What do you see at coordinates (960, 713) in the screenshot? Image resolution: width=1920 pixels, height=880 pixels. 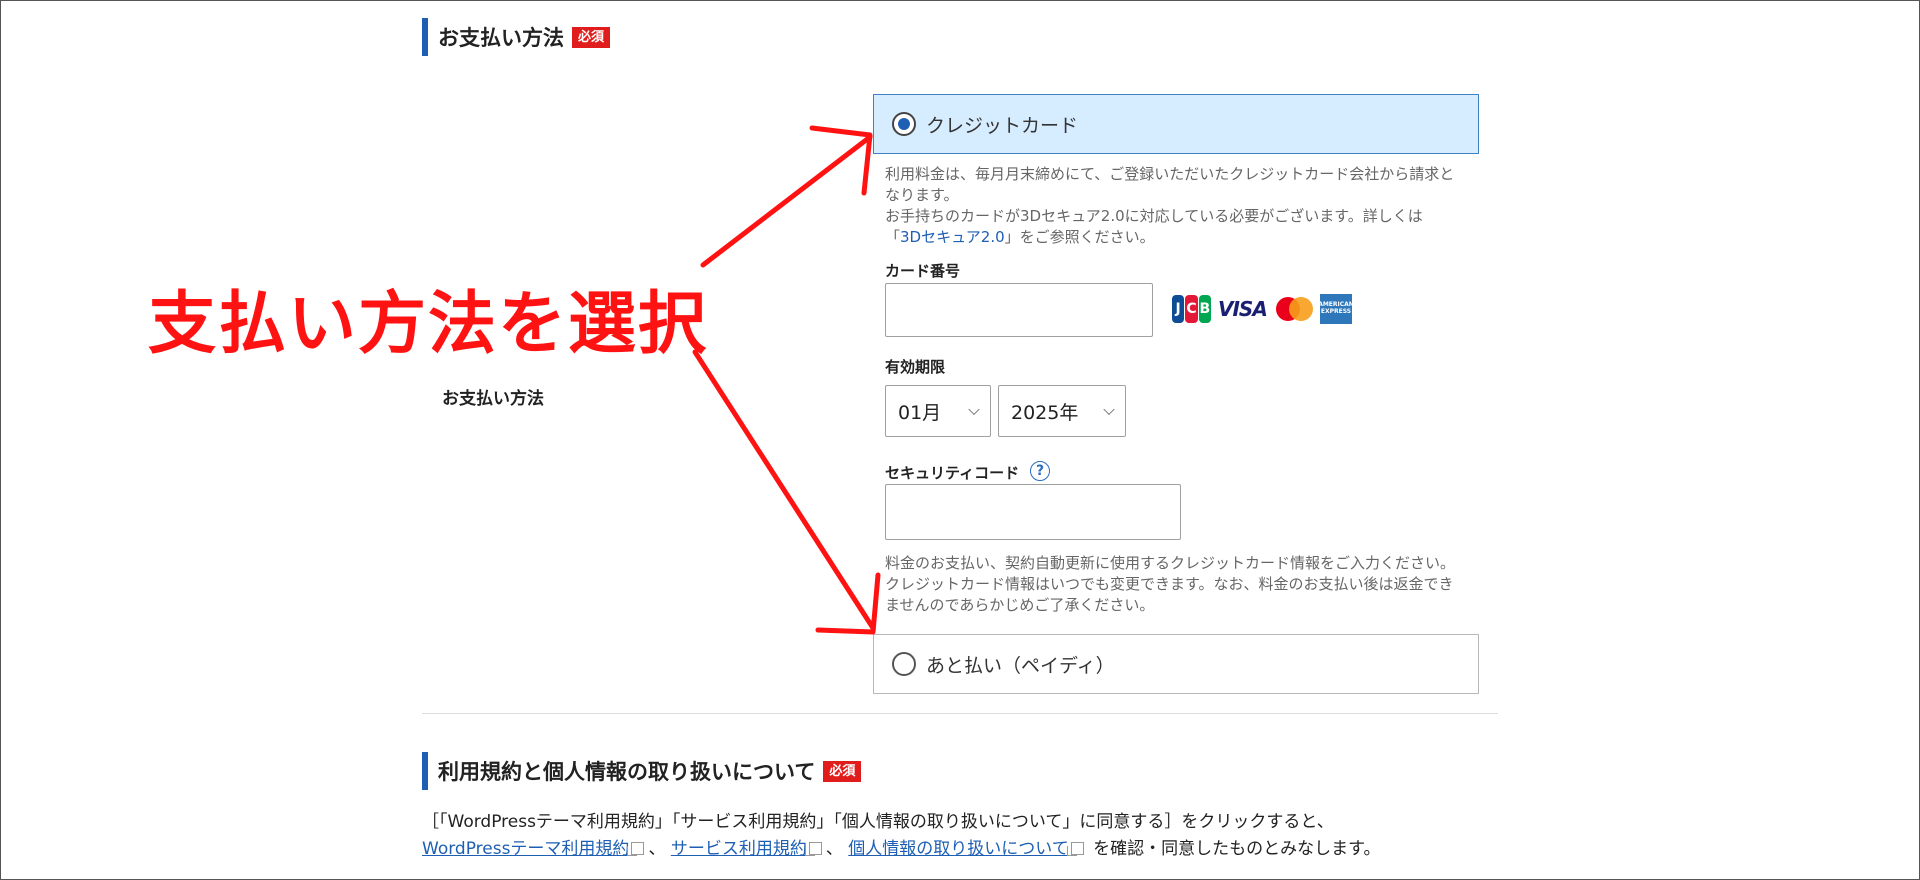 I see `section-divider` at bounding box center [960, 713].